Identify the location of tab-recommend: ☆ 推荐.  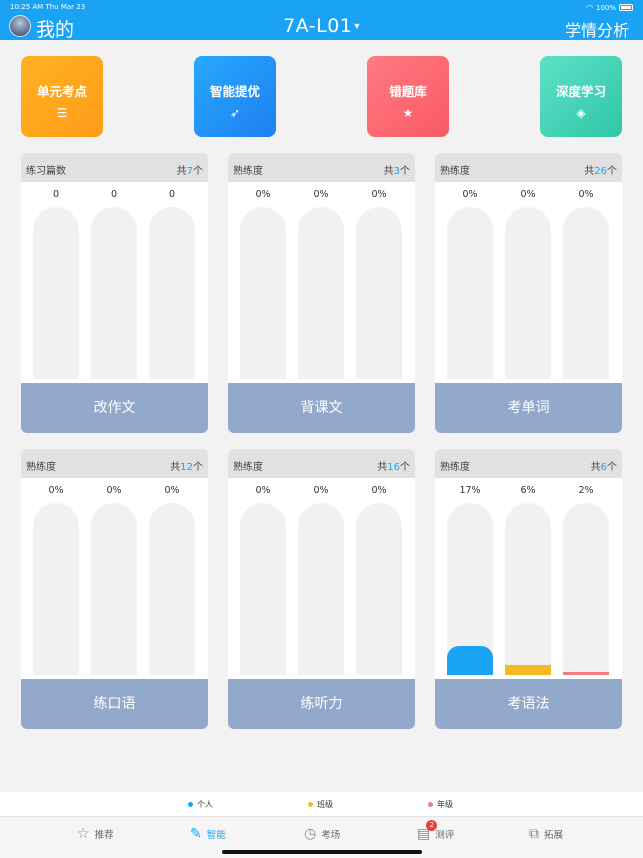
(95, 834).